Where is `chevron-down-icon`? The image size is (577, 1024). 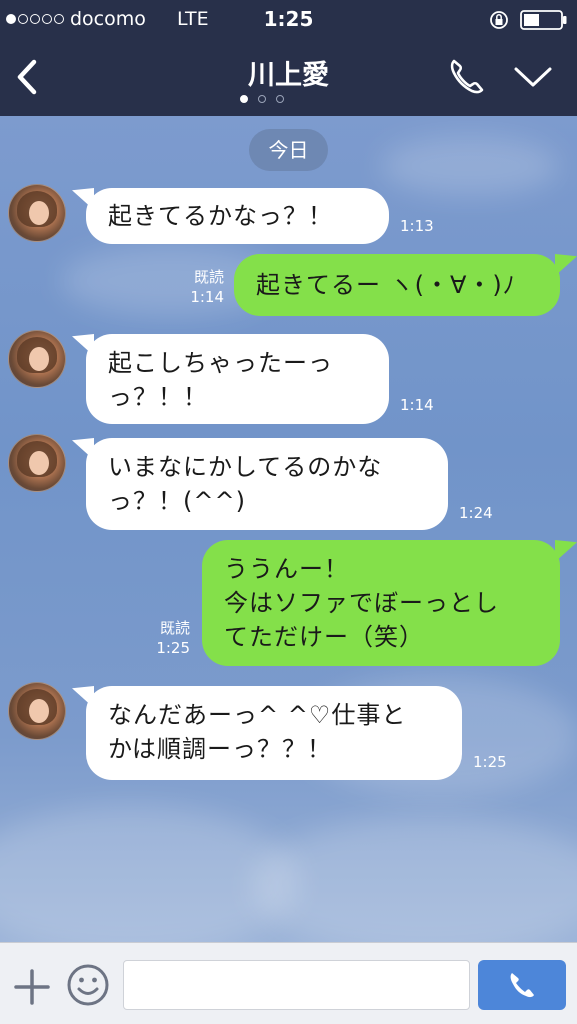
chevron-down-icon is located at coordinates (533, 77).